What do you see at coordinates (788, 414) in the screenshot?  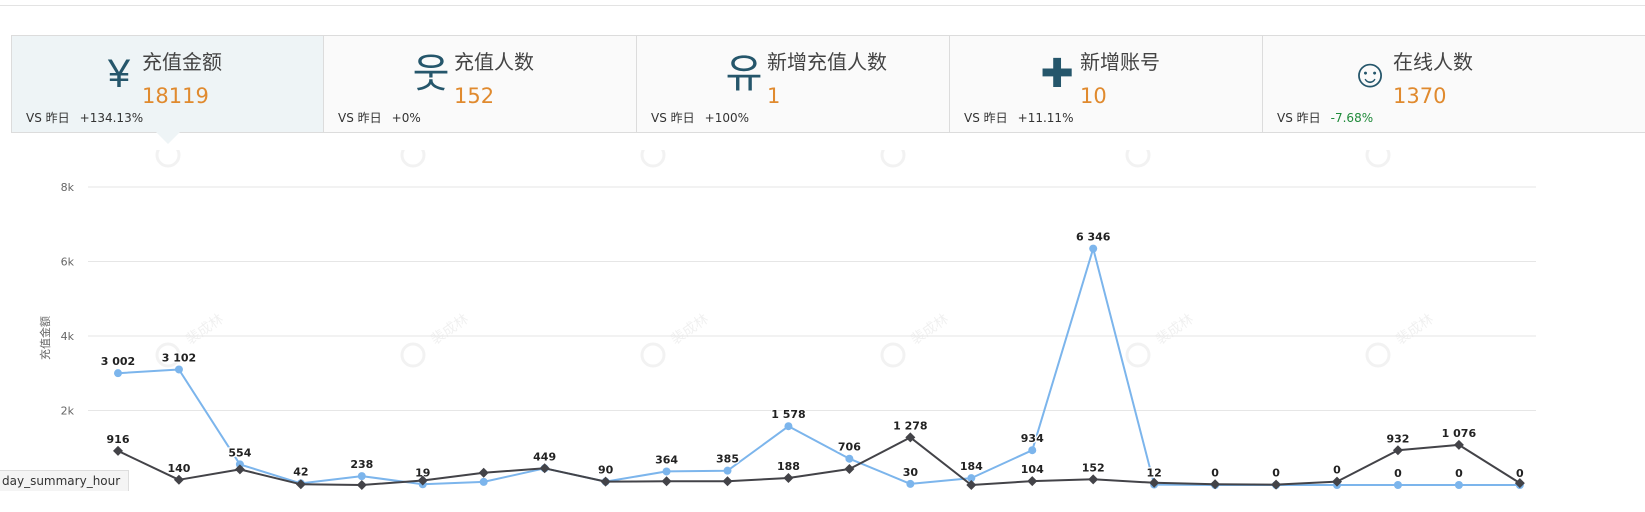 I see `data-label: 1 578` at bounding box center [788, 414].